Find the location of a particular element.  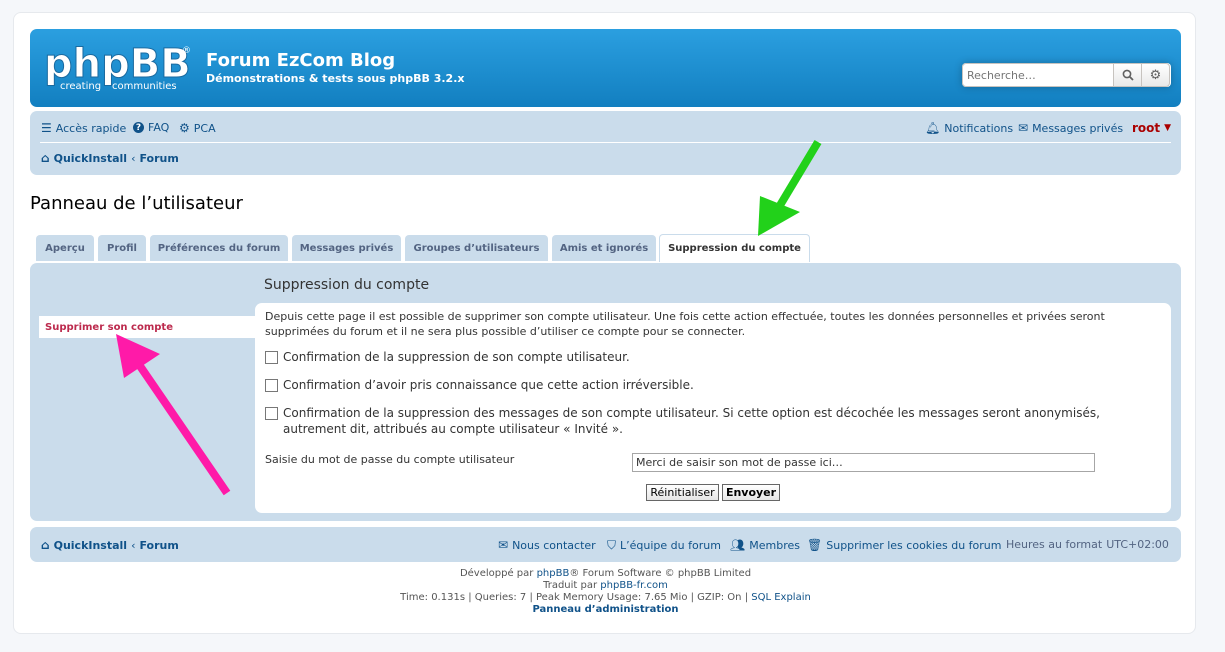

green-arrow is located at coordinates (790, 187).